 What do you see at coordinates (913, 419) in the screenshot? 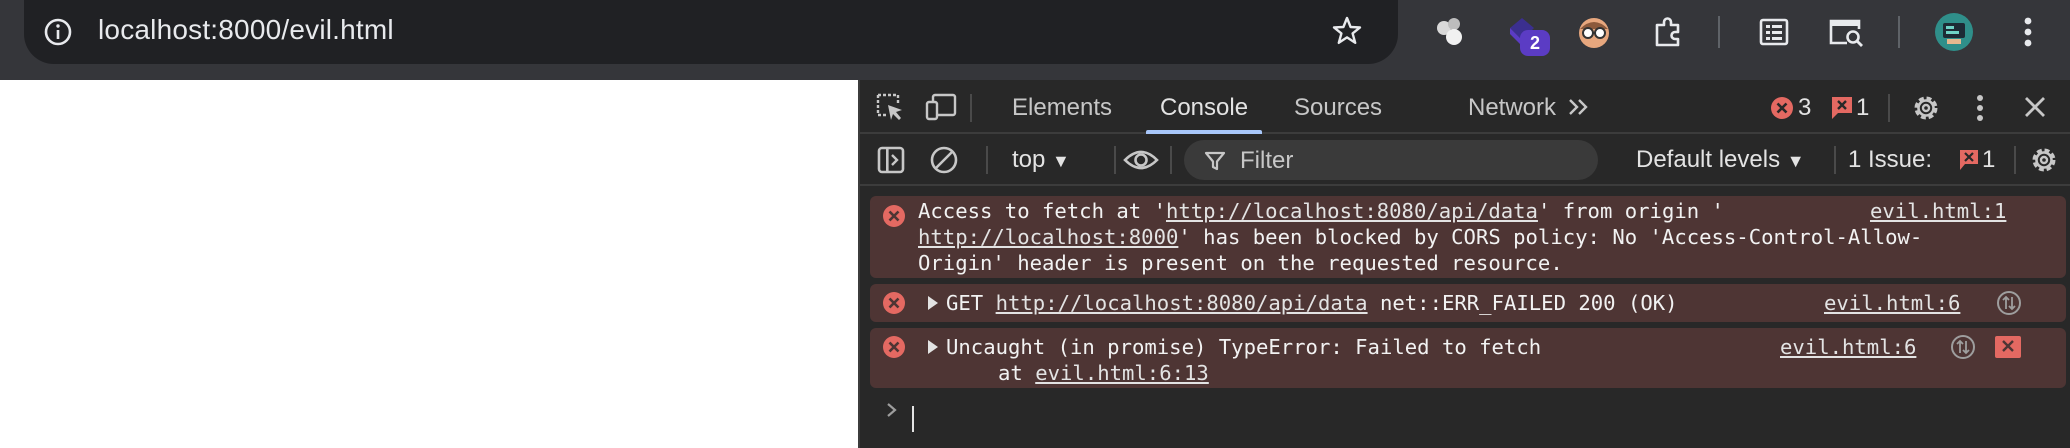
I see `console-input` at bounding box center [913, 419].